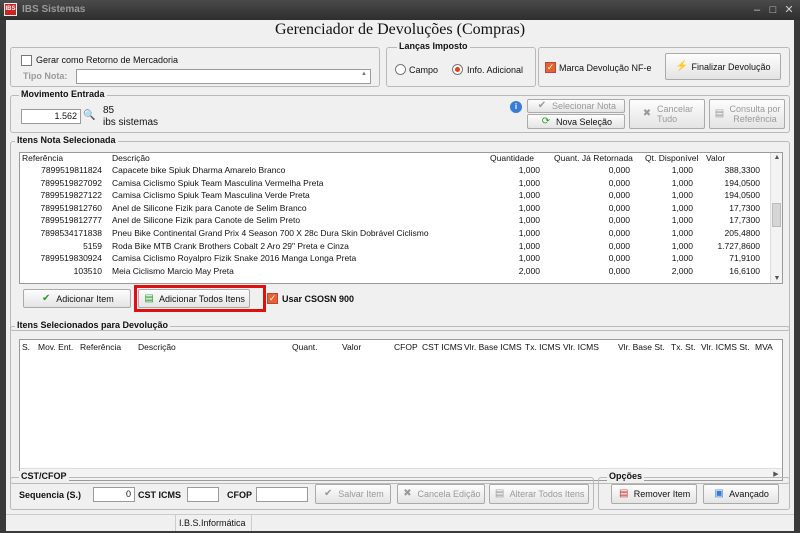 Image resolution: width=800 pixels, height=533 pixels. I want to click on col-cfop: CFOP, so click(406, 347).